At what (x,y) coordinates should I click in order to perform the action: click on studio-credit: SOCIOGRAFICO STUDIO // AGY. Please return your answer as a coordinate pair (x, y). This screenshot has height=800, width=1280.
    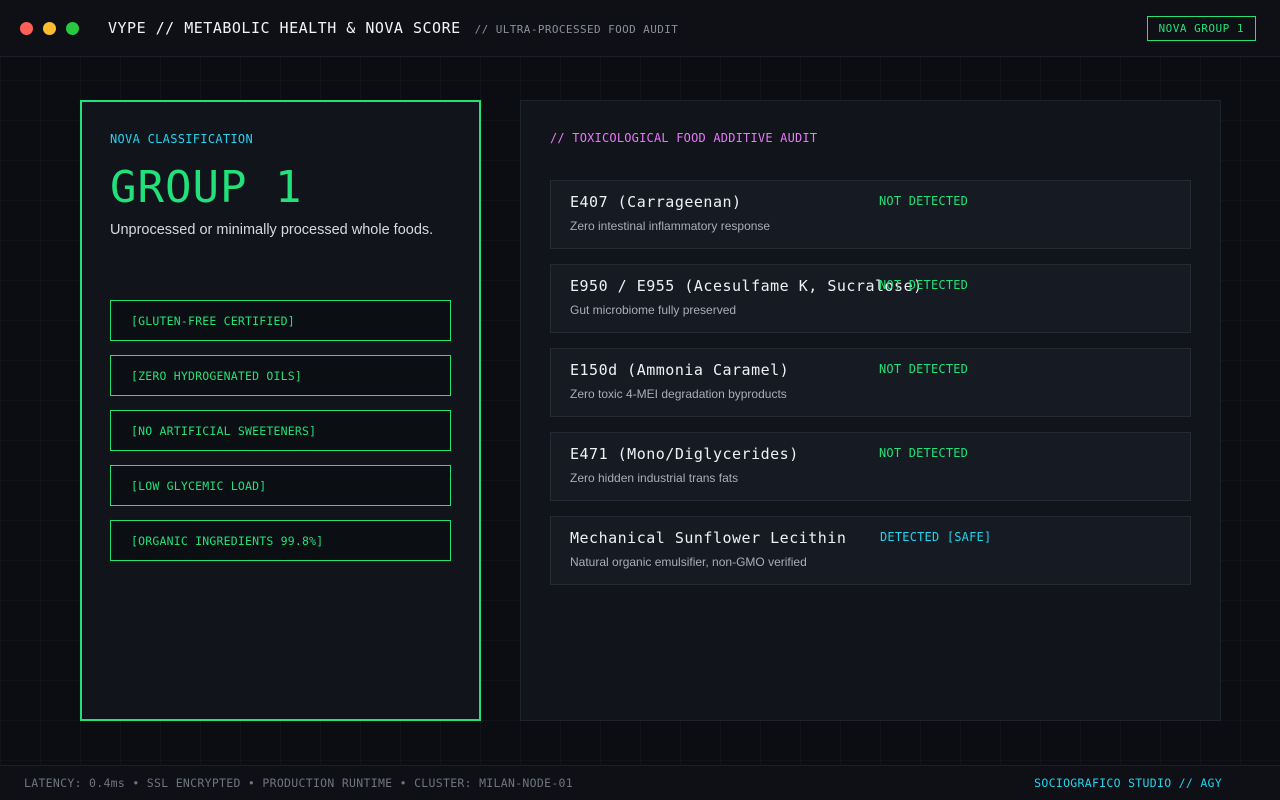
    Looking at the image, I should click on (1128, 783).